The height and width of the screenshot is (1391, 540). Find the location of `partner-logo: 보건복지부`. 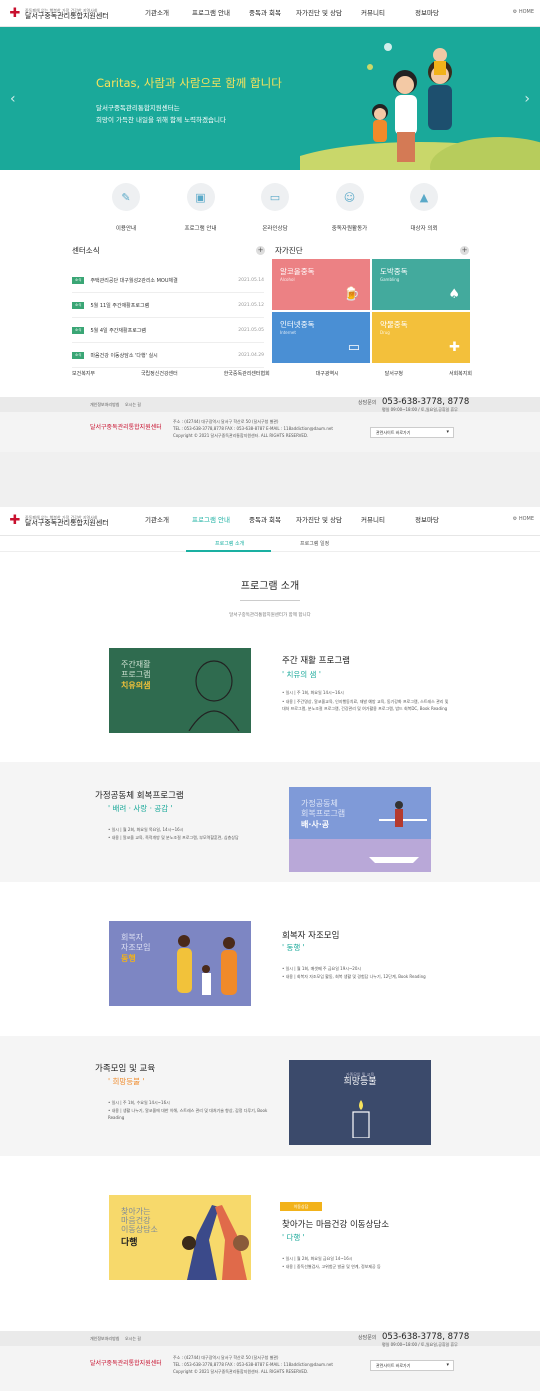

partner-logo: 보건복지부 is located at coordinates (83, 373).